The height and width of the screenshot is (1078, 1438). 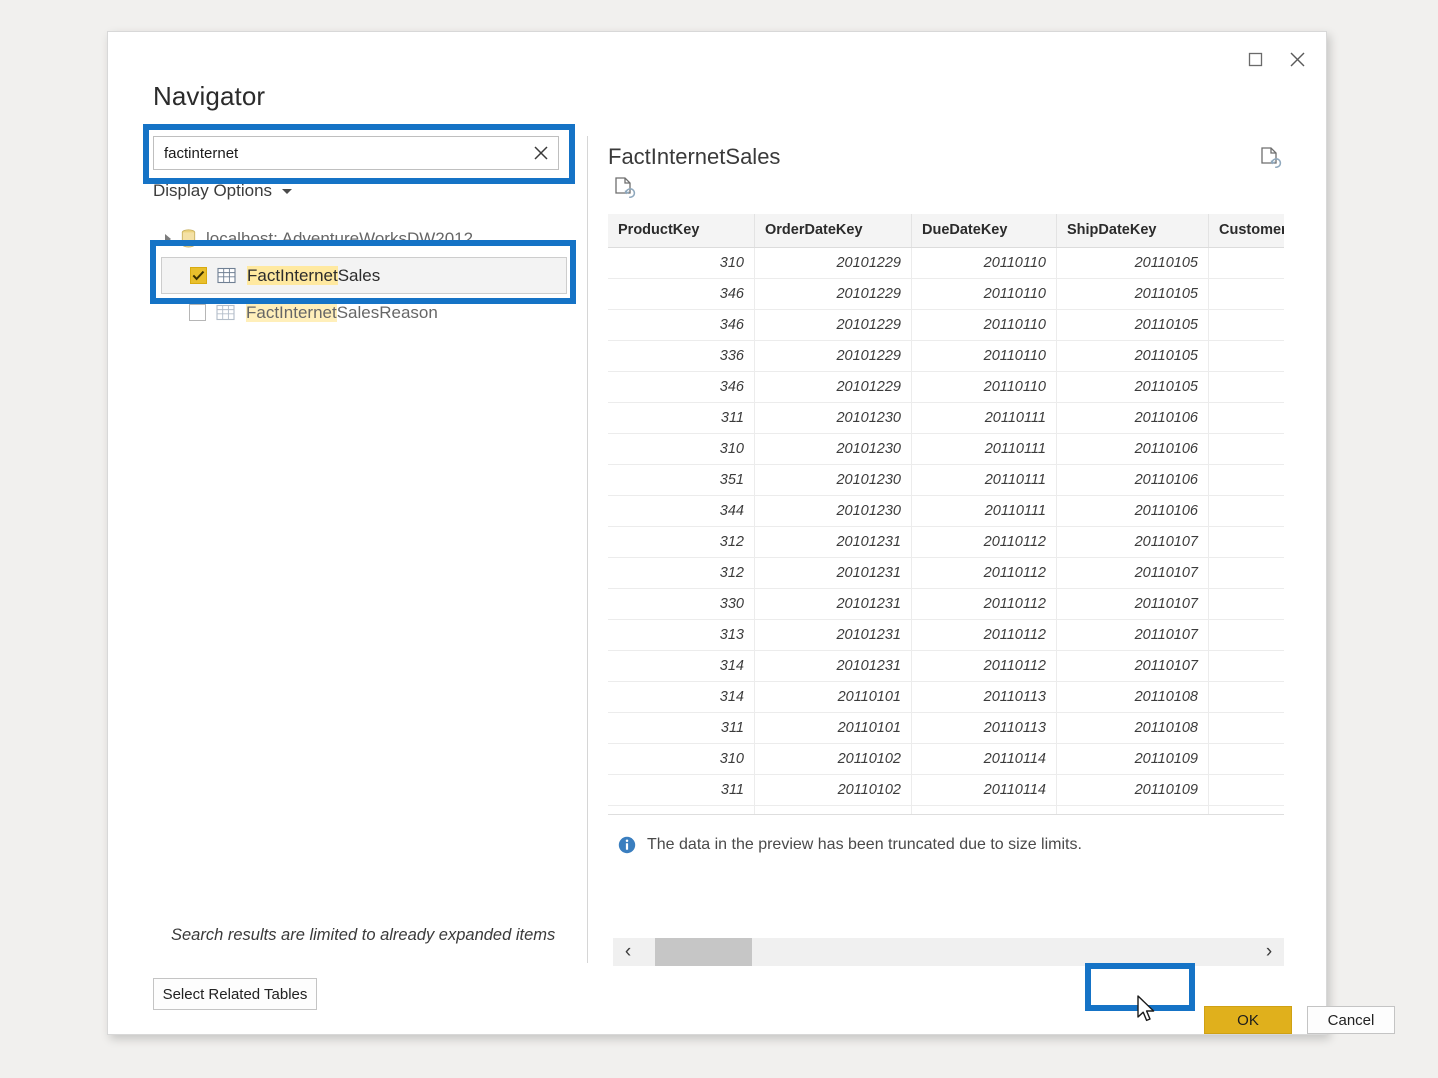 I want to click on table-row: 35120101230201101112011010611005, so click(x=946, y=480).